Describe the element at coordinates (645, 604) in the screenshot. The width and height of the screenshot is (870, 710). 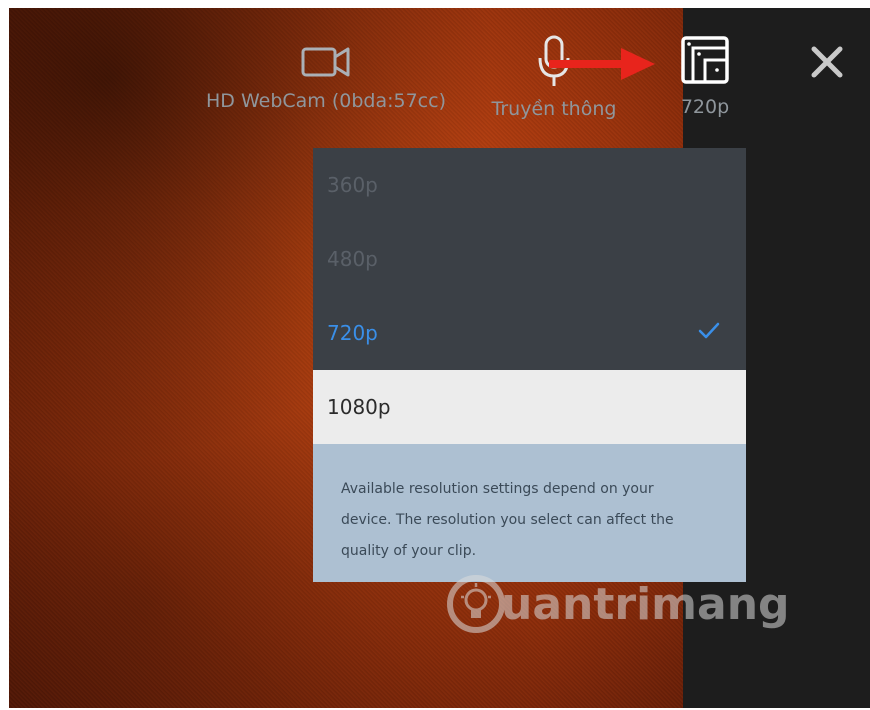
I see `watermark-text: uantrimang` at that location.